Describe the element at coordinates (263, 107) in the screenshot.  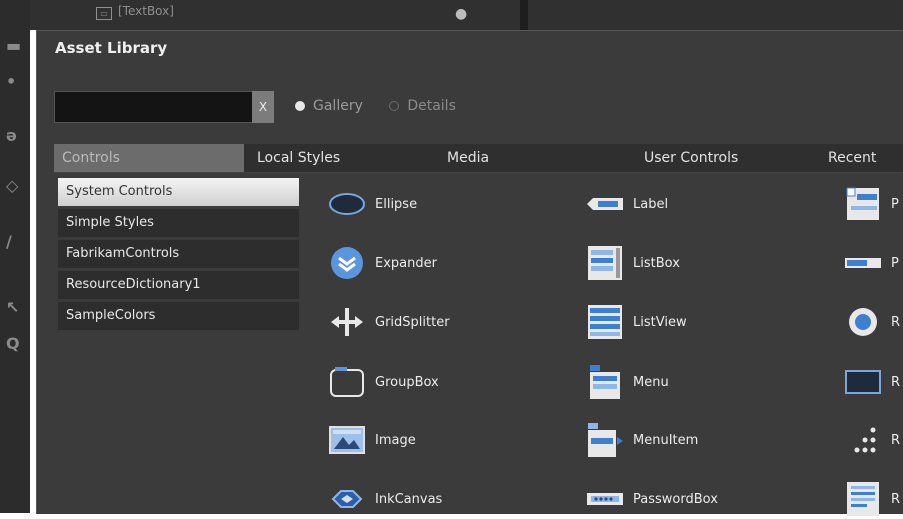
I see `search-clear-button: X` at that location.